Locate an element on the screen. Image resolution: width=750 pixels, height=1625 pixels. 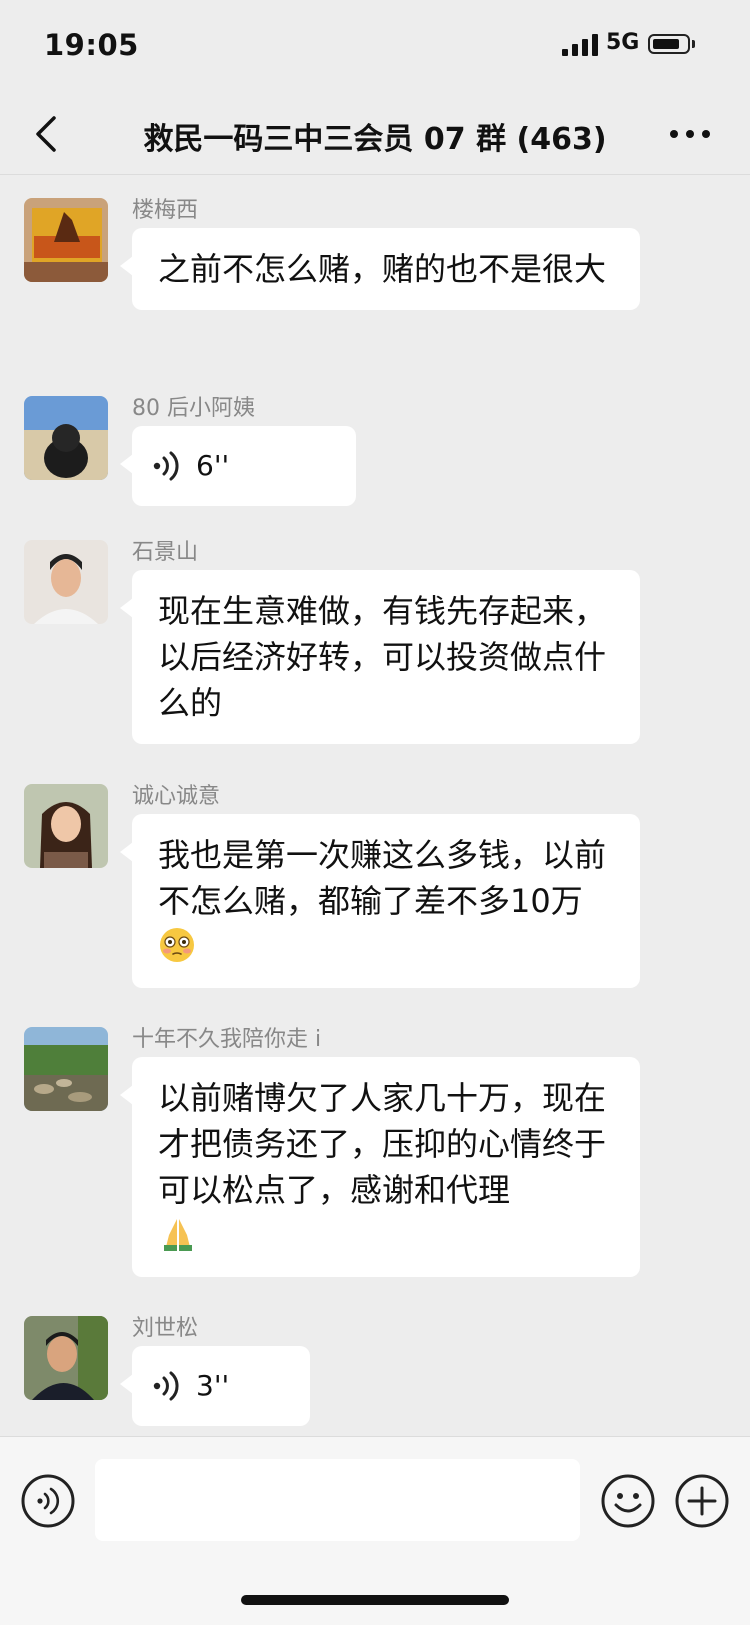
sender-name: 石景山 is located at coordinates (165, 552).